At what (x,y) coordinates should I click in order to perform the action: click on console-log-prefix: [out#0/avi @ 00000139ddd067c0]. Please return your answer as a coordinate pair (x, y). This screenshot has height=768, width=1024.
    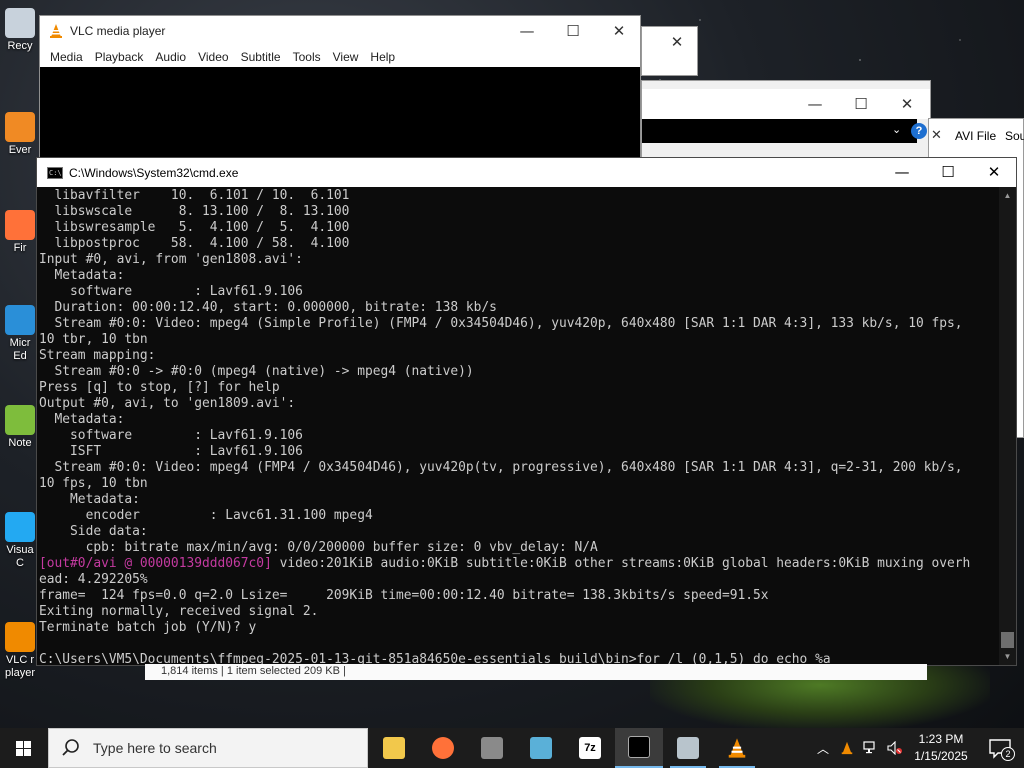
    Looking at the image, I should click on (155, 563).